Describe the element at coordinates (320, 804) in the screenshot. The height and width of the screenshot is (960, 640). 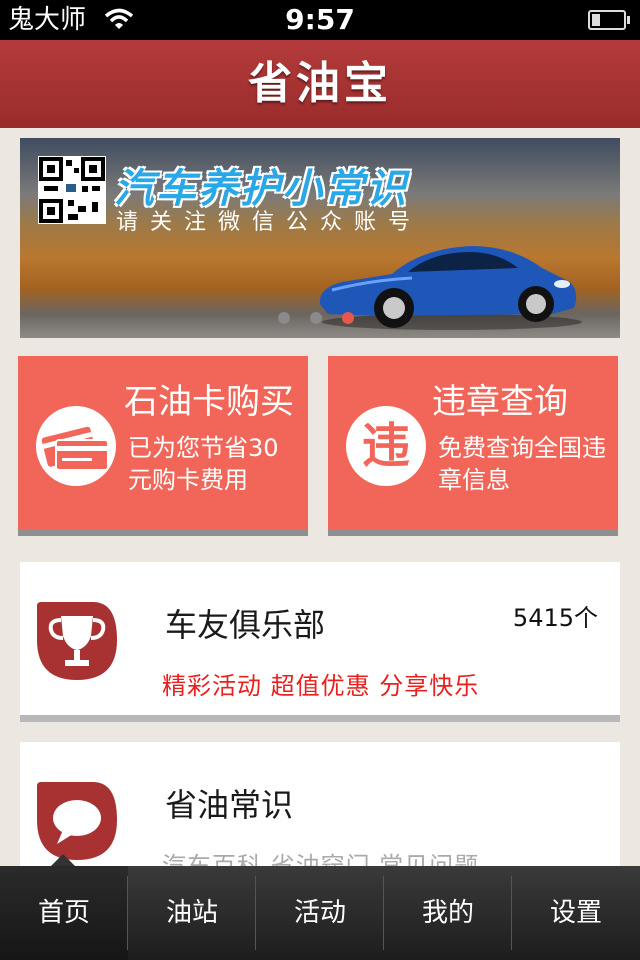
I see `fuel-tips-panel: 省油常识 汽车百科 省油窍门 常见问题` at that location.